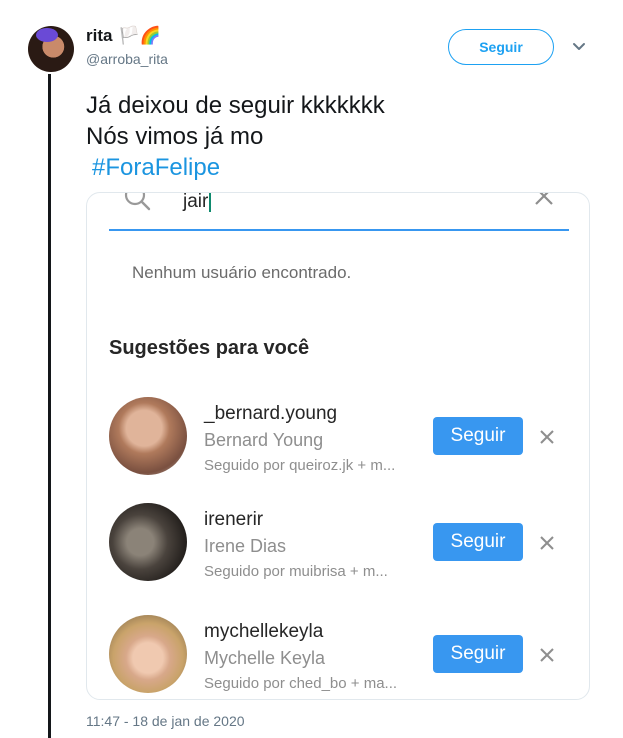 The height and width of the screenshot is (738, 623). Describe the element at coordinates (235, 105) in the screenshot. I see `tweet-text-line-1: Já deixou de seguir kkkkkkk` at that location.